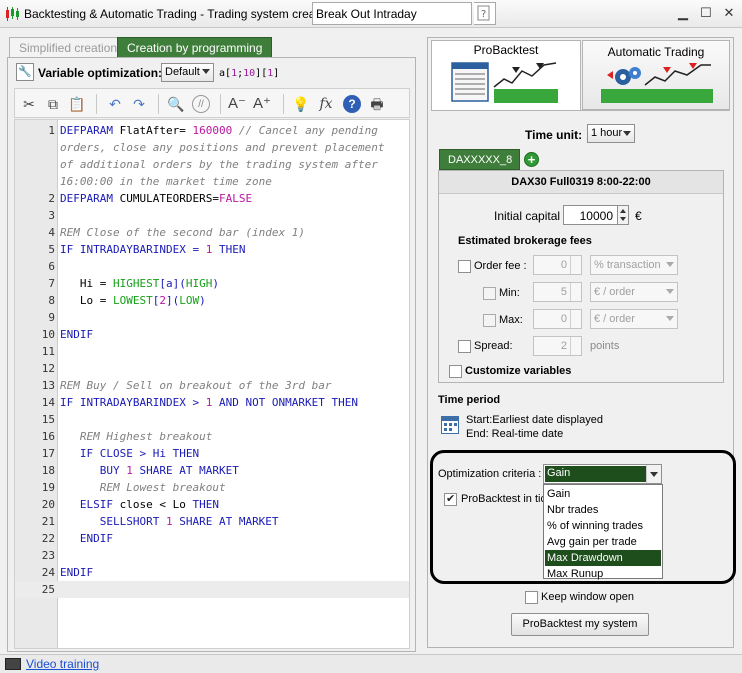 The width and height of the screenshot is (742, 673). I want to click on max-fee-stepper: 0, so click(557, 319).